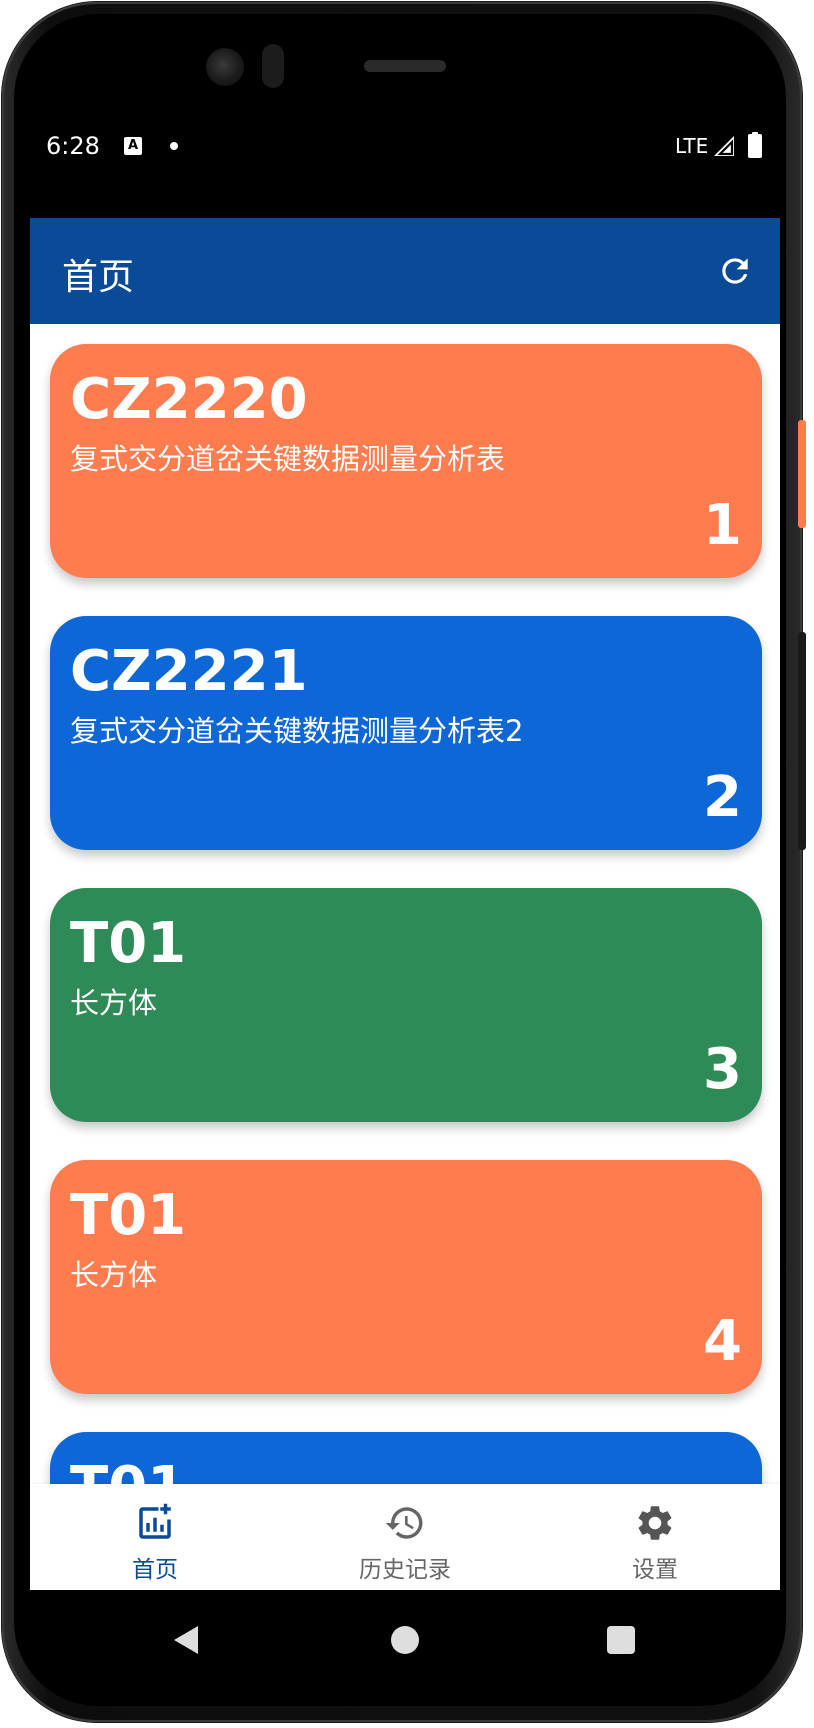 This screenshot has width=814, height=1728. I want to click on card-cz2221: CZ2221 复式交分道岔关键数据测量分析表2 2, so click(406, 733).